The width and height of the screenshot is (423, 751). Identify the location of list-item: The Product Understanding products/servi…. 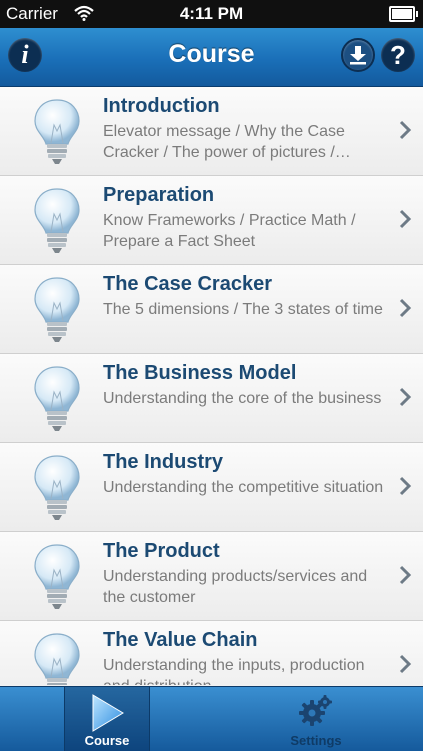
(211, 576).